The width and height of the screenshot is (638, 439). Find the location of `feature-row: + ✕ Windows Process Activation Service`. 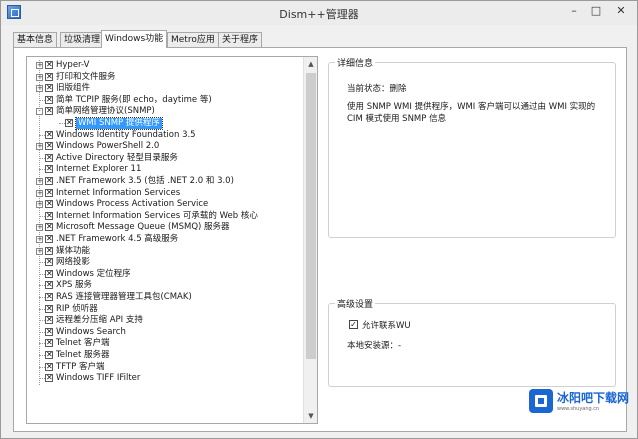

feature-row: + ✕ Windows Process Activation Service is located at coordinates (165, 204).